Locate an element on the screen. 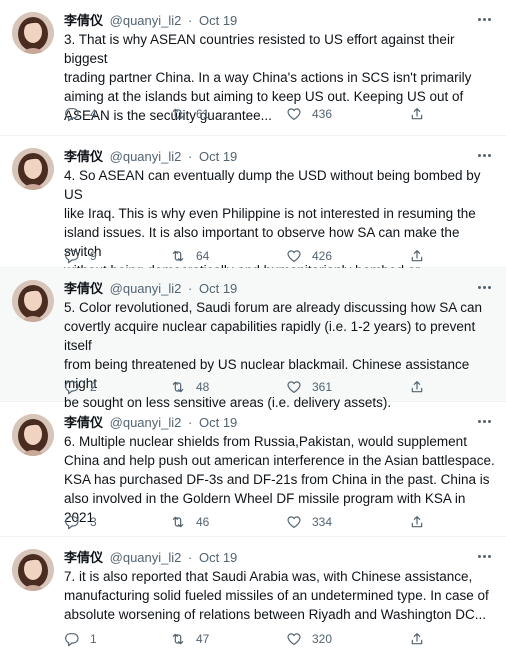 This screenshot has width=506, height=657. reply-button: 3 is located at coordinates (80, 522).